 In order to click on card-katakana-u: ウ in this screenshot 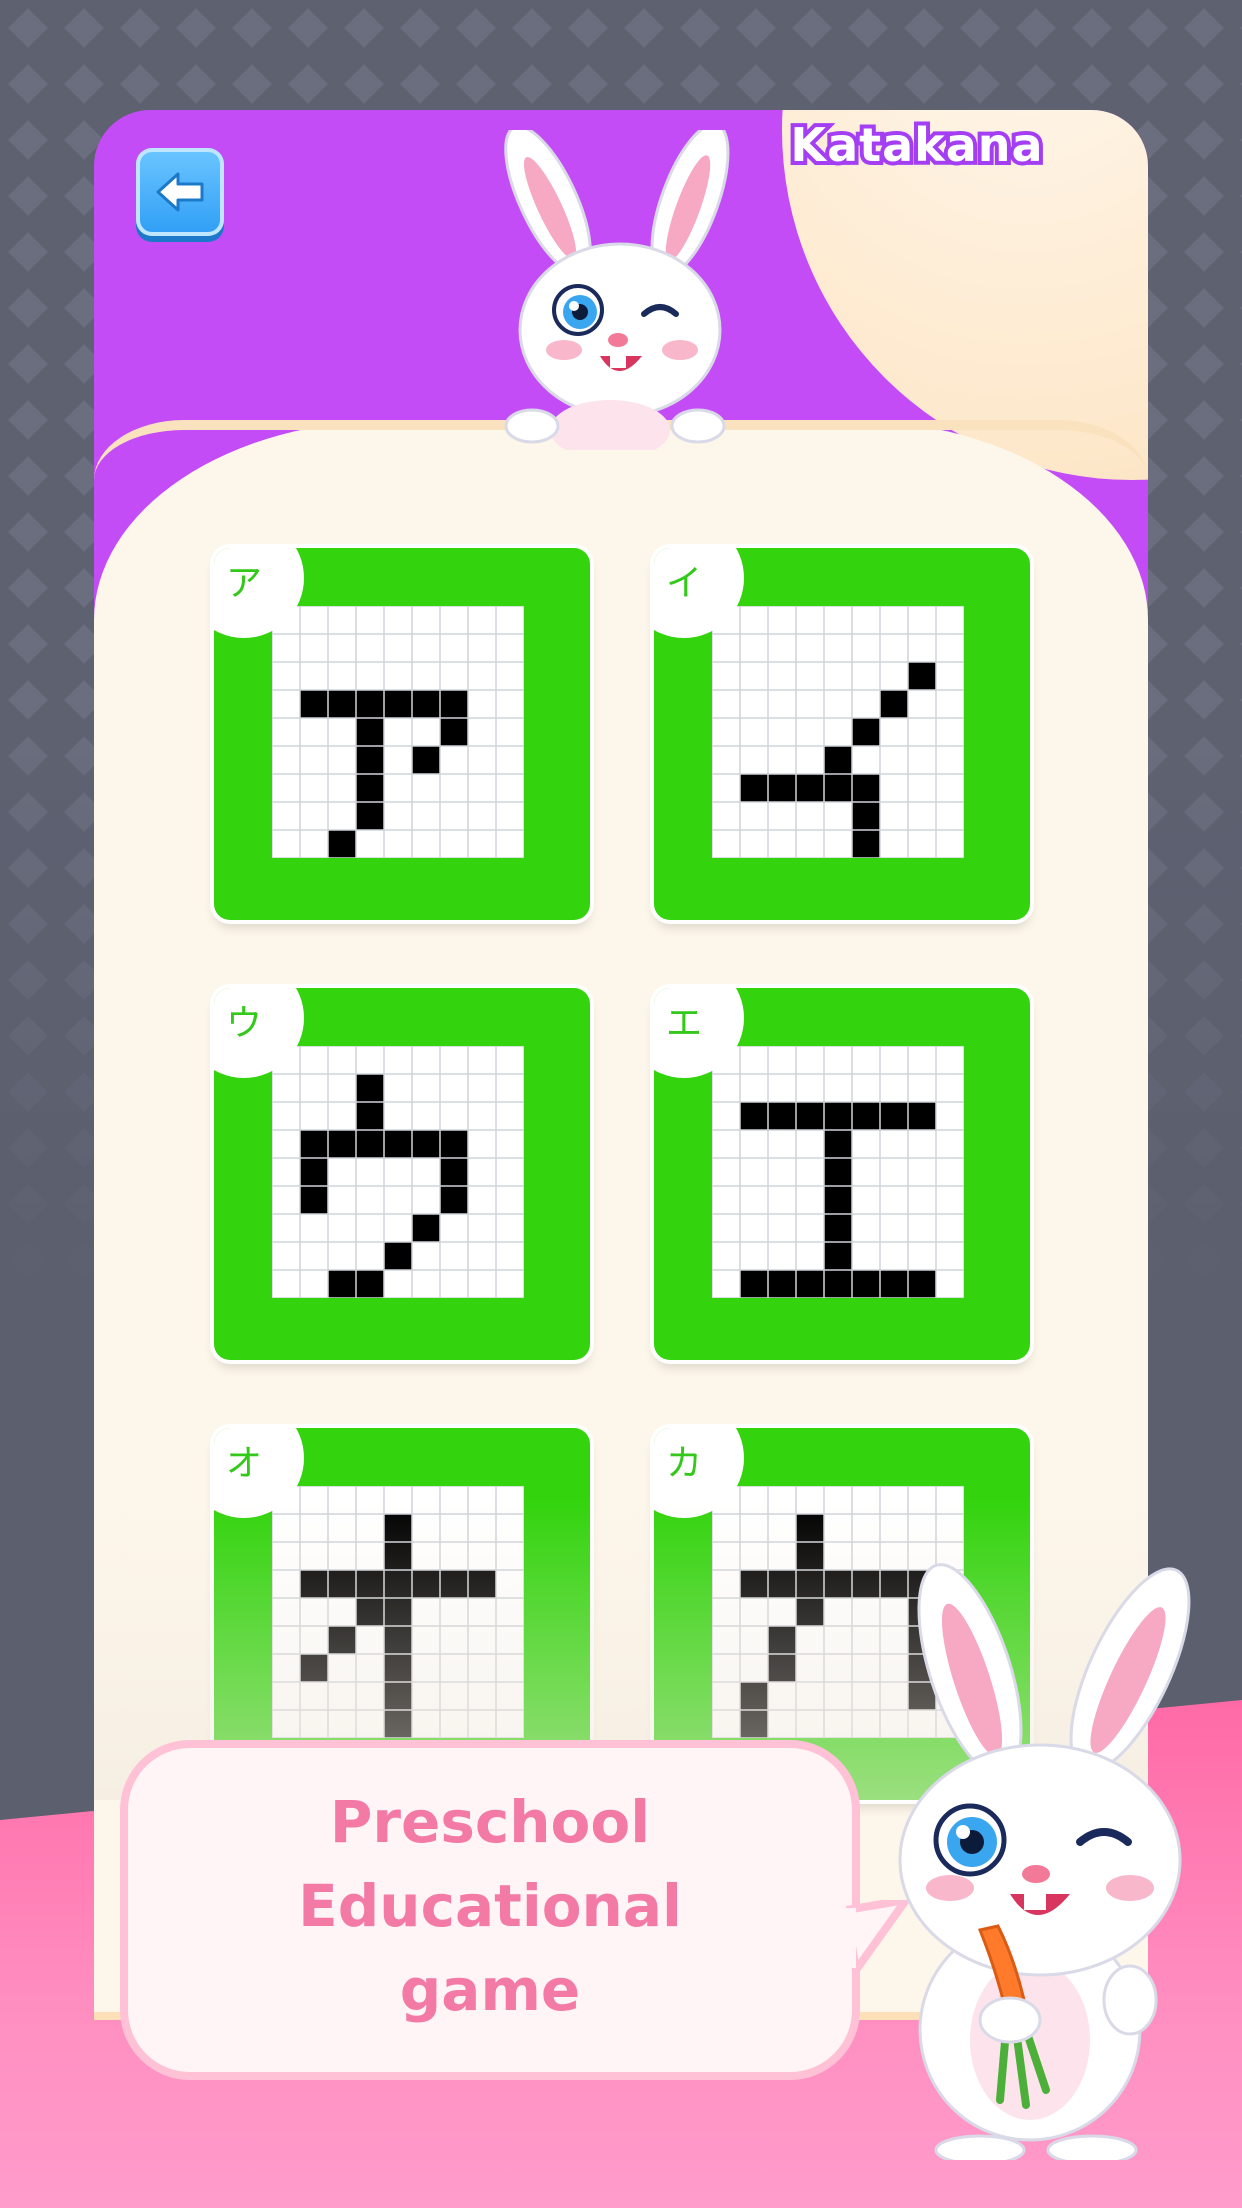, I will do `click(402, 1174)`.